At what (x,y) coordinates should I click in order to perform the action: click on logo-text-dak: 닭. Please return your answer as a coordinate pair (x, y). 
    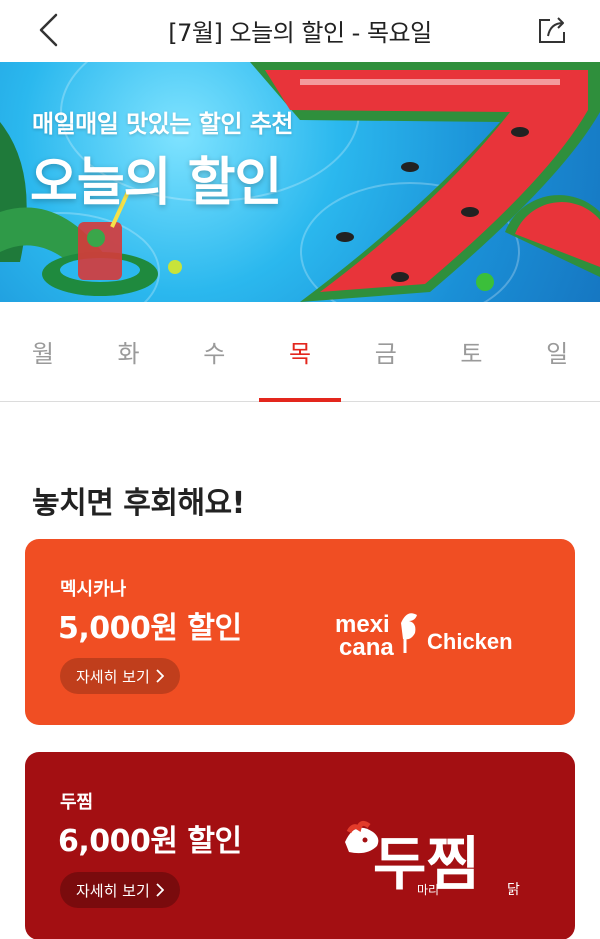
    Looking at the image, I should click on (513, 890).